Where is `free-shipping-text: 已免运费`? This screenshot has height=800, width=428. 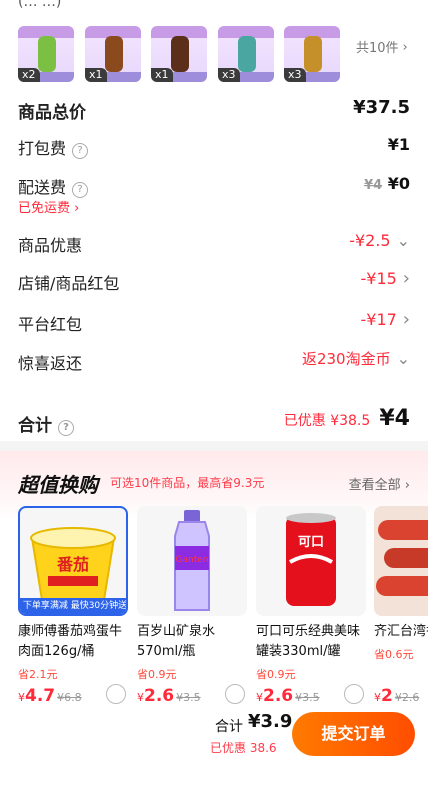 free-shipping-text: 已免运费 is located at coordinates (44, 208).